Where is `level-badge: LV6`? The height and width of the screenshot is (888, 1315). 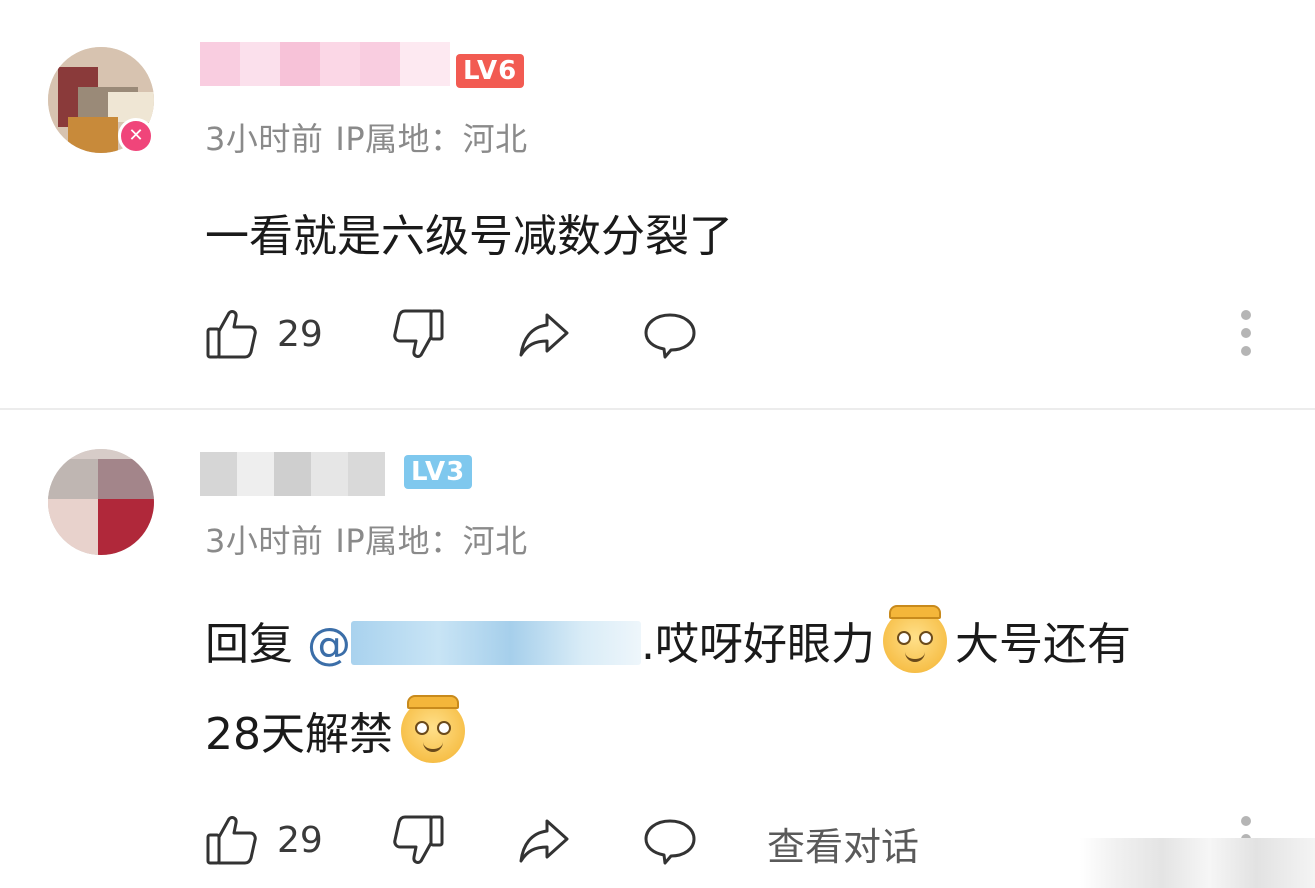 level-badge: LV6 is located at coordinates (490, 71).